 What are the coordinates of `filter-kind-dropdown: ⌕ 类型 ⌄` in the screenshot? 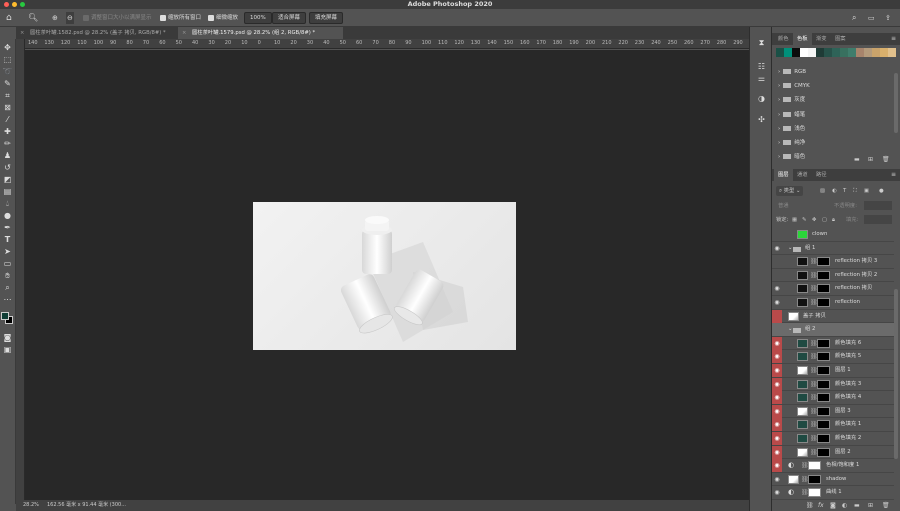 It's located at (790, 191).